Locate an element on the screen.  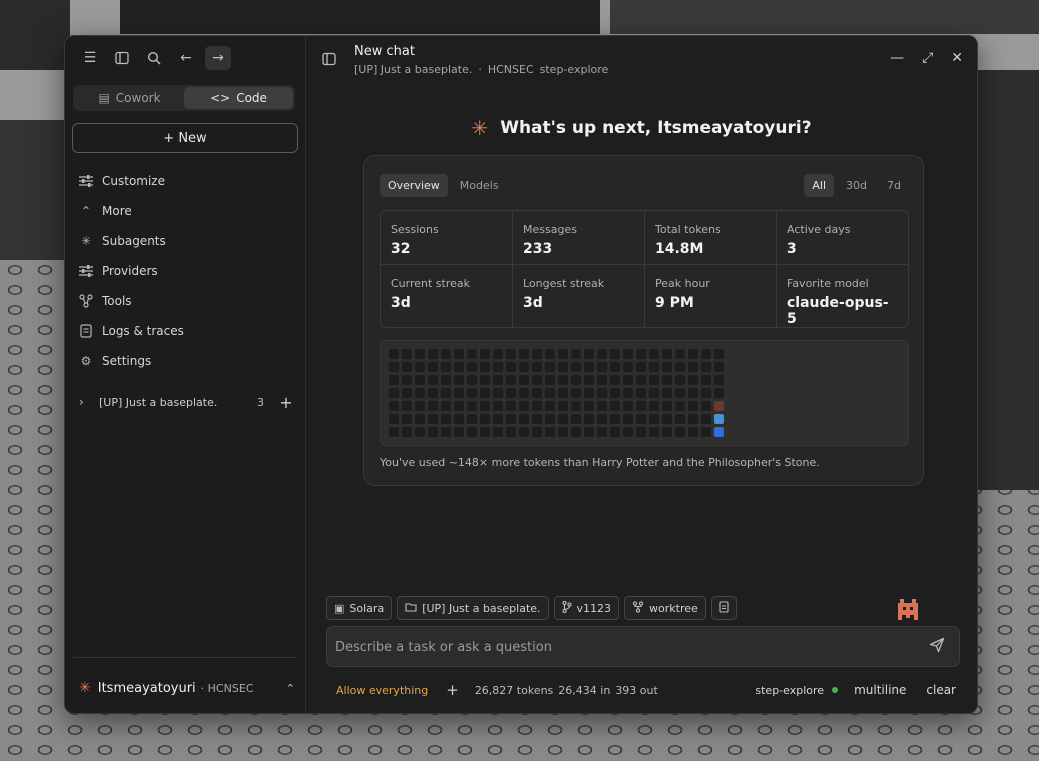
range-all: All is located at coordinates (819, 185).